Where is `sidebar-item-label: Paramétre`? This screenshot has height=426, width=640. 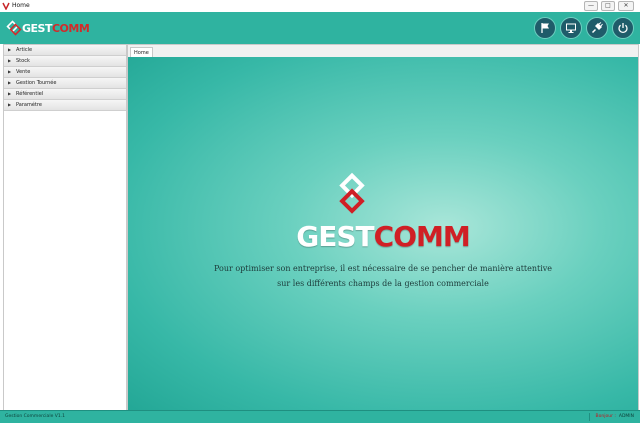 sidebar-item-label: Paramétre is located at coordinates (29, 105).